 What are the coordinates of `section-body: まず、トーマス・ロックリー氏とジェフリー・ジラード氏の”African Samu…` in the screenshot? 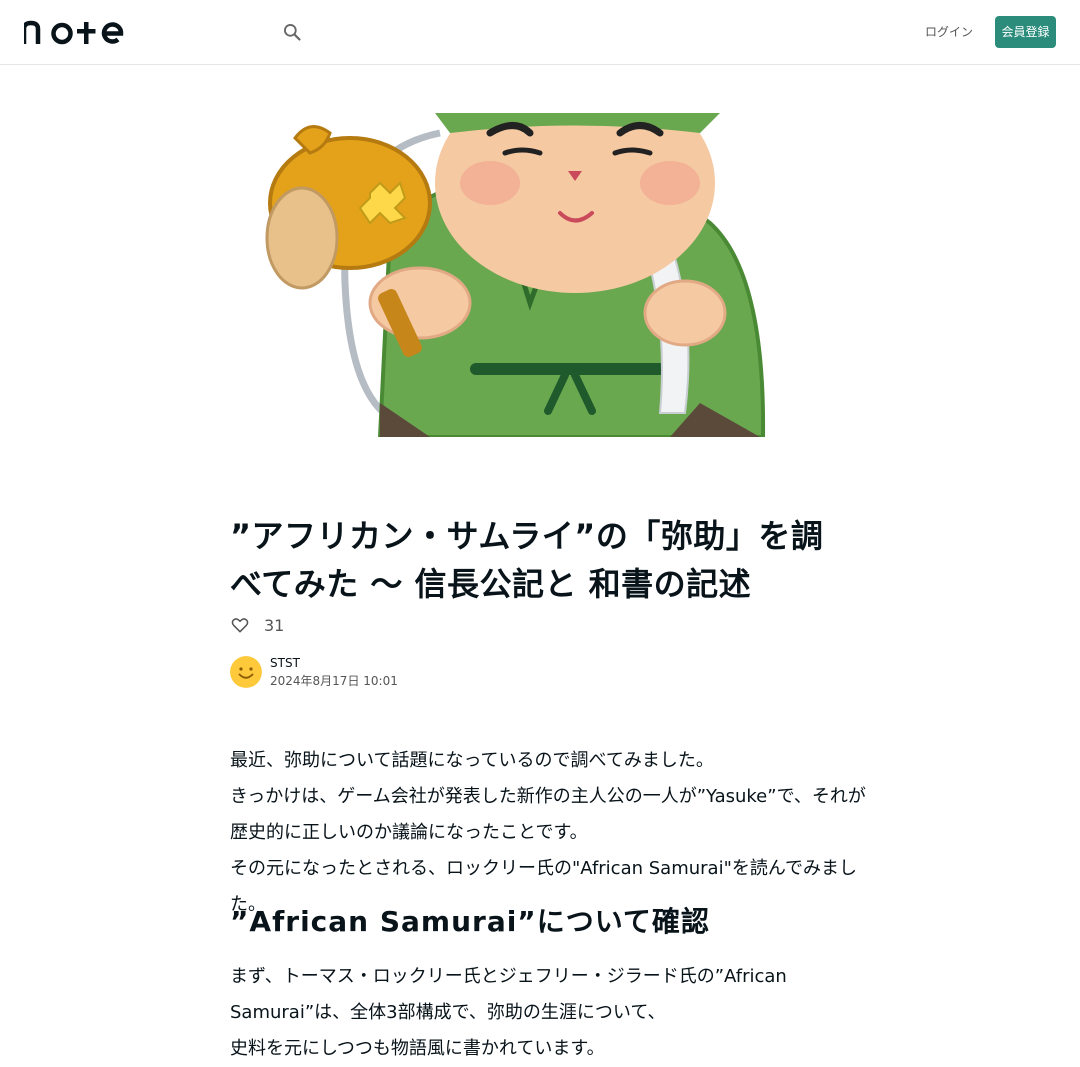 It's located at (550, 1013).